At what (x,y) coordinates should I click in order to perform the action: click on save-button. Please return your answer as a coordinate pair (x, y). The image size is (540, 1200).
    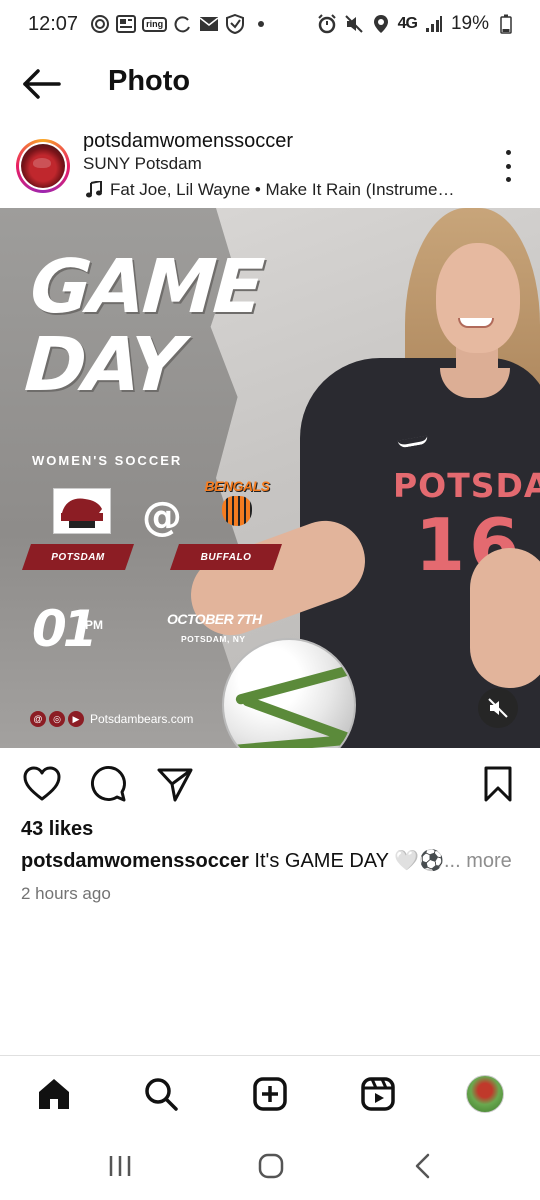
    Looking at the image, I should click on (498, 784).